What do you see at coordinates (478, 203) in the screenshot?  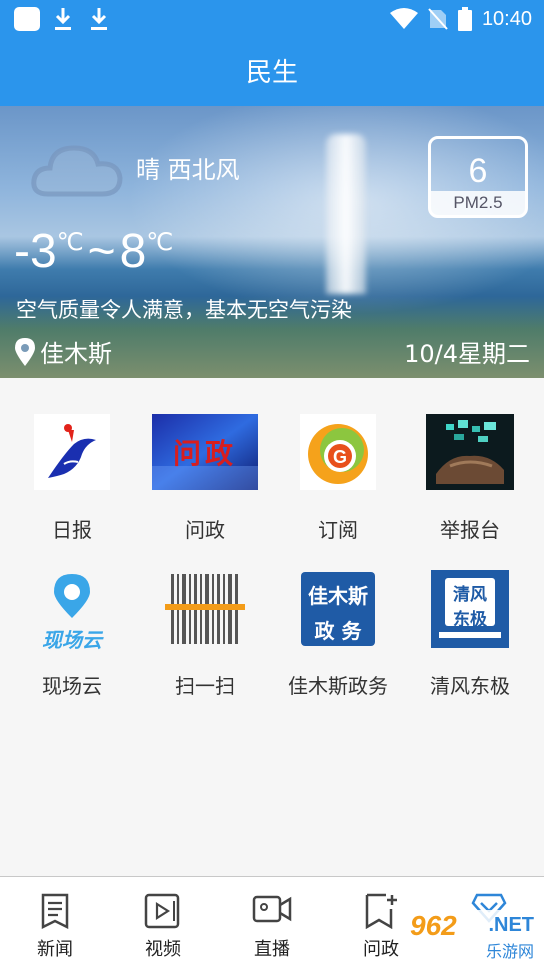 I see `pm25-label: PM2.5` at bounding box center [478, 203].